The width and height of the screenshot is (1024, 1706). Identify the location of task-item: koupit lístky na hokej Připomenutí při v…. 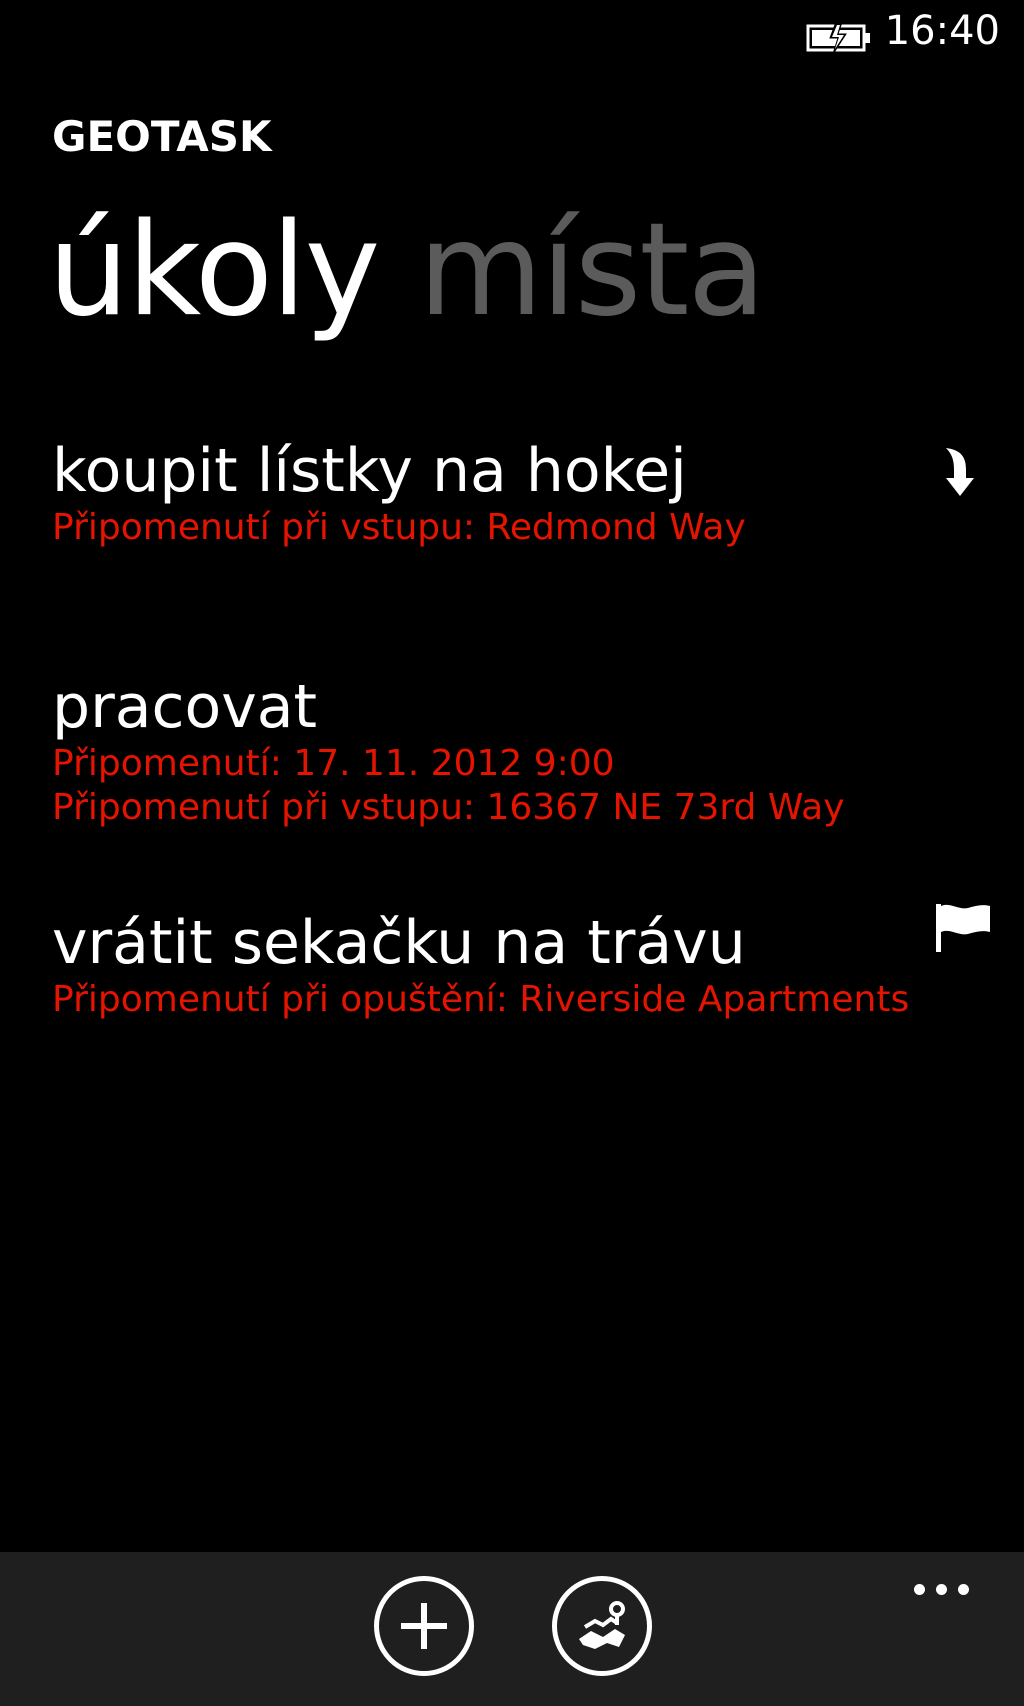
(517, 493).